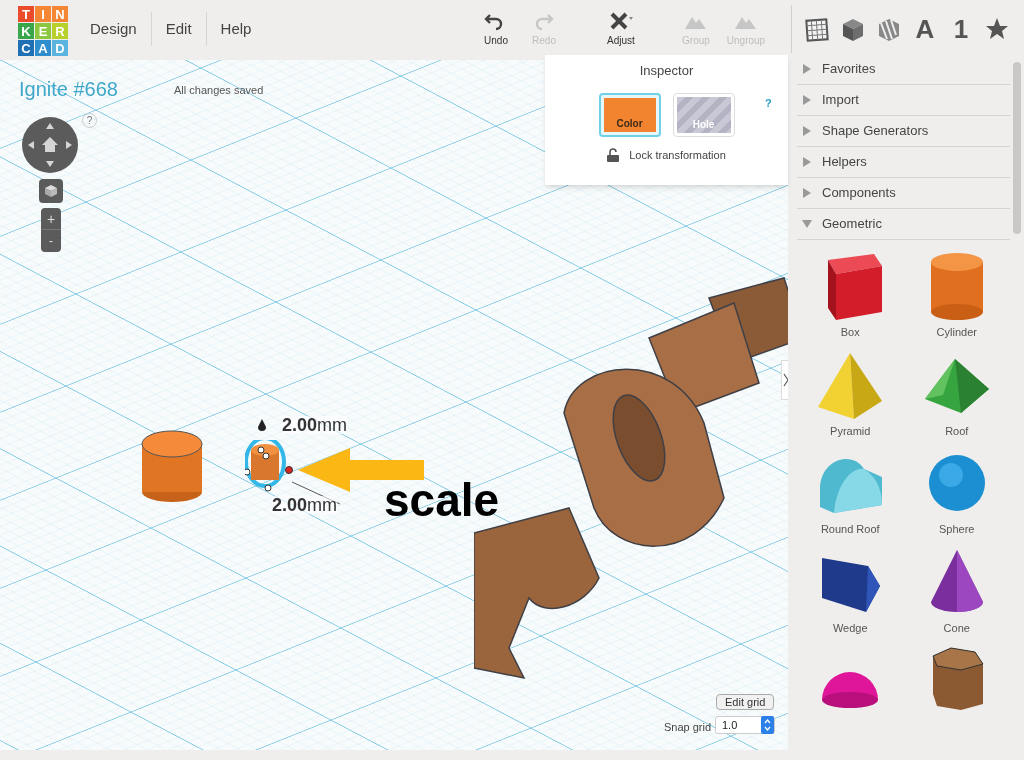 Image resolution: width=1024 pixels, height=760 pixels. I want to click on inspector-title: Inspector, so click(666, 71).